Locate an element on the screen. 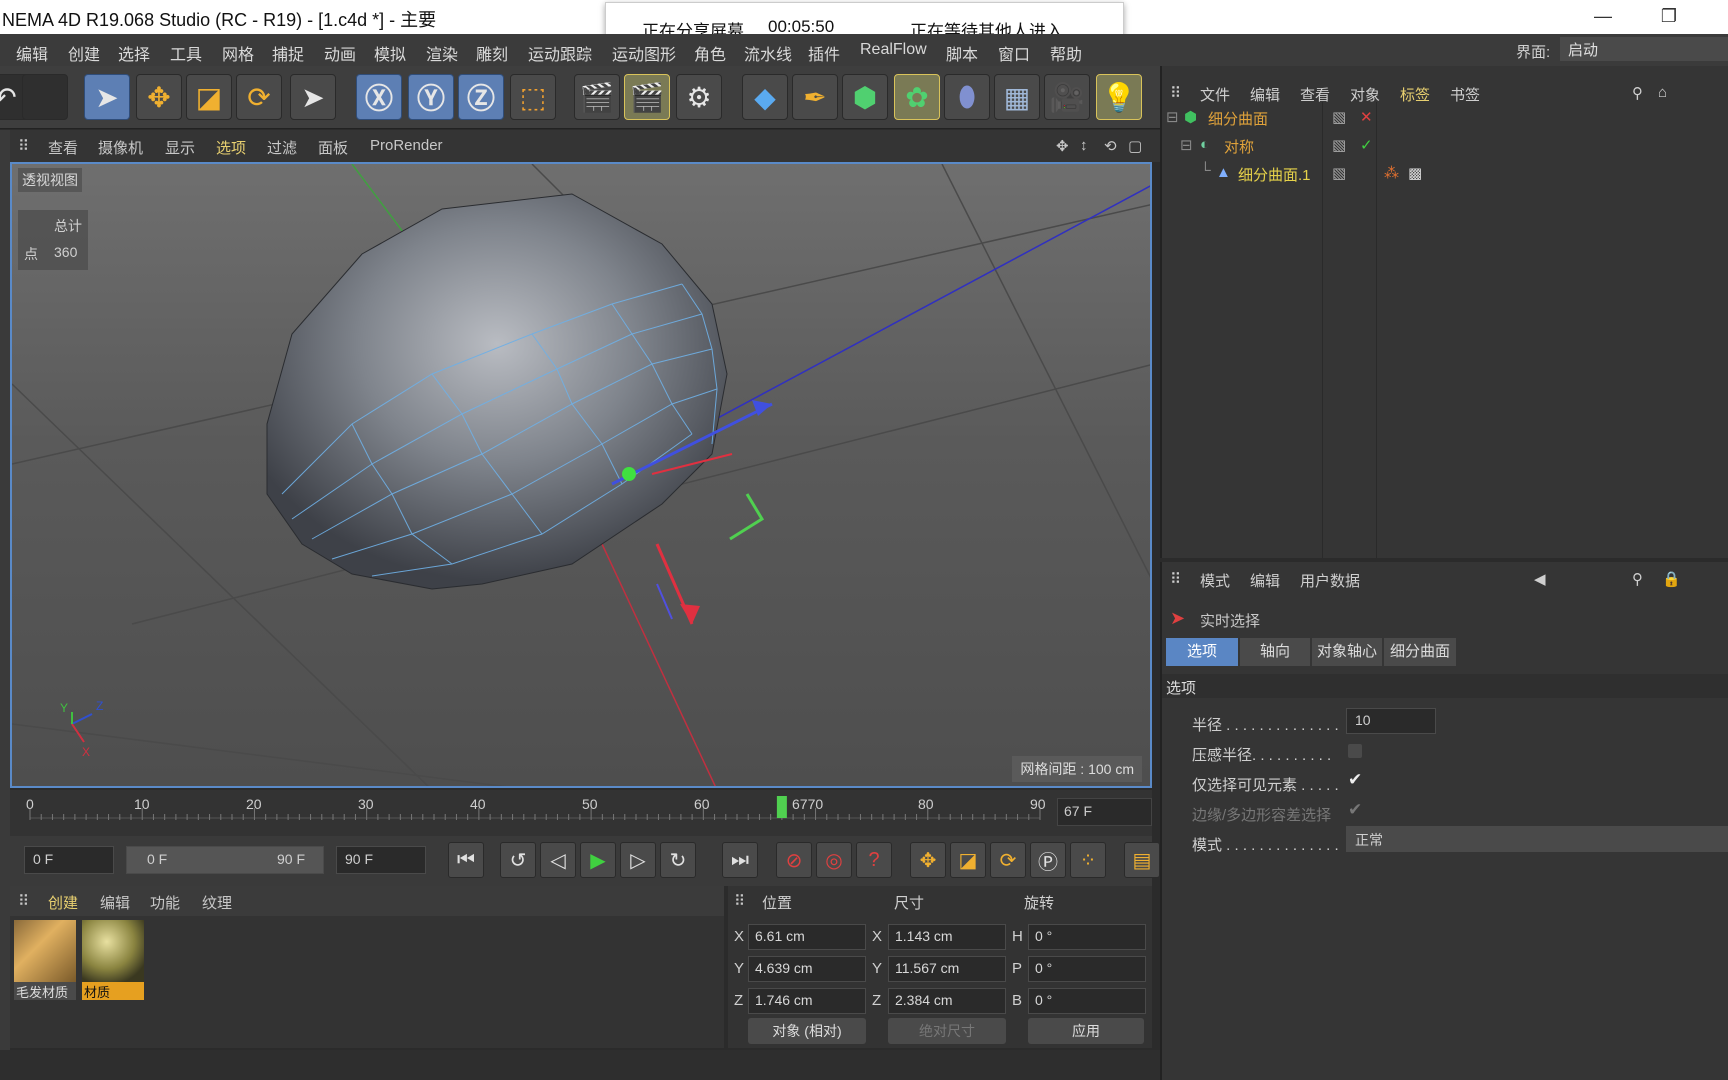  viewport-menu-view: 查看 is located at coordinates (63, 147).